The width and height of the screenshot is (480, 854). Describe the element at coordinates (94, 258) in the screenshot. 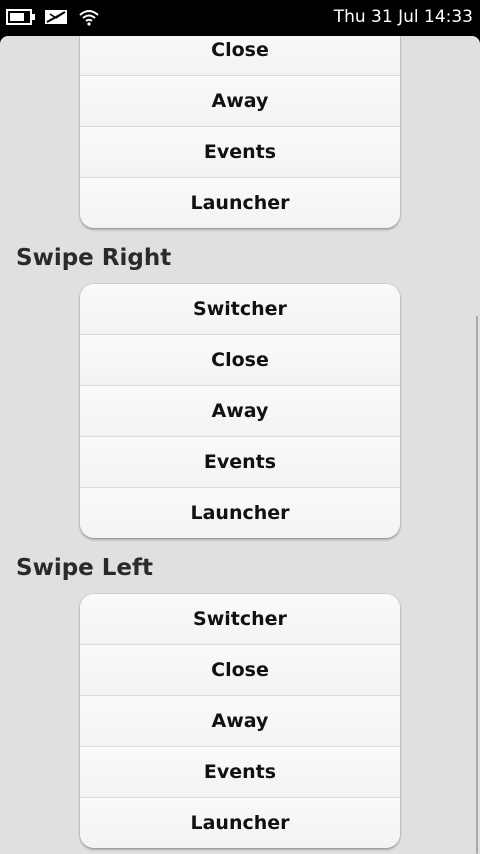

I see `section-title-swipe-right: Swipe Right` at that location.